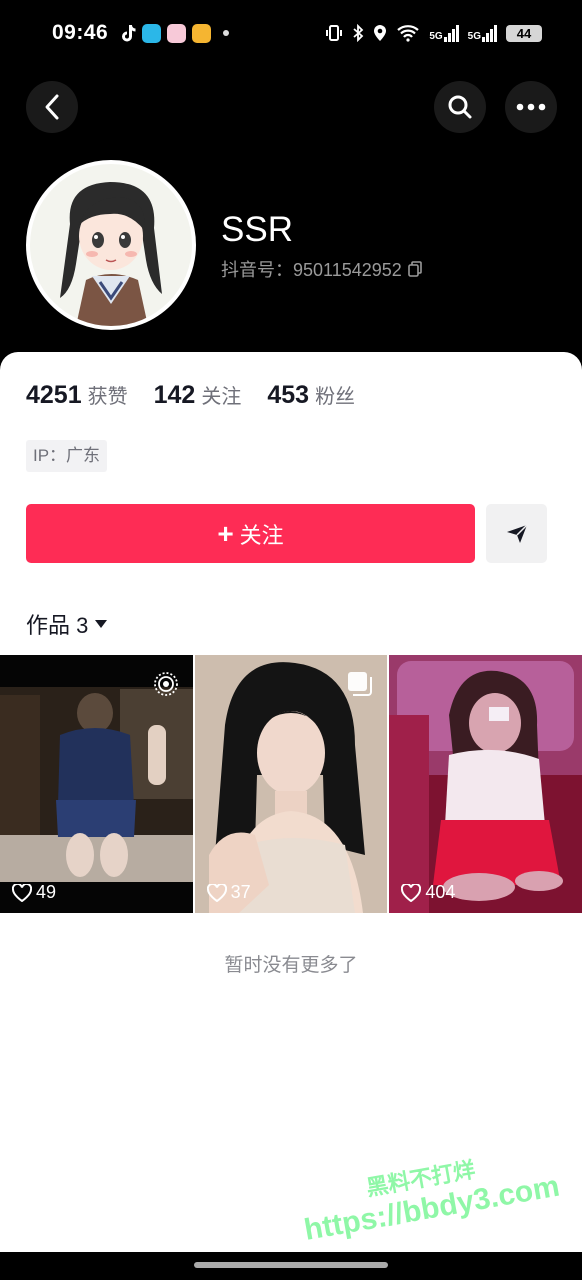  I want to click on video-thumbnail: 404, so click(485, 784).